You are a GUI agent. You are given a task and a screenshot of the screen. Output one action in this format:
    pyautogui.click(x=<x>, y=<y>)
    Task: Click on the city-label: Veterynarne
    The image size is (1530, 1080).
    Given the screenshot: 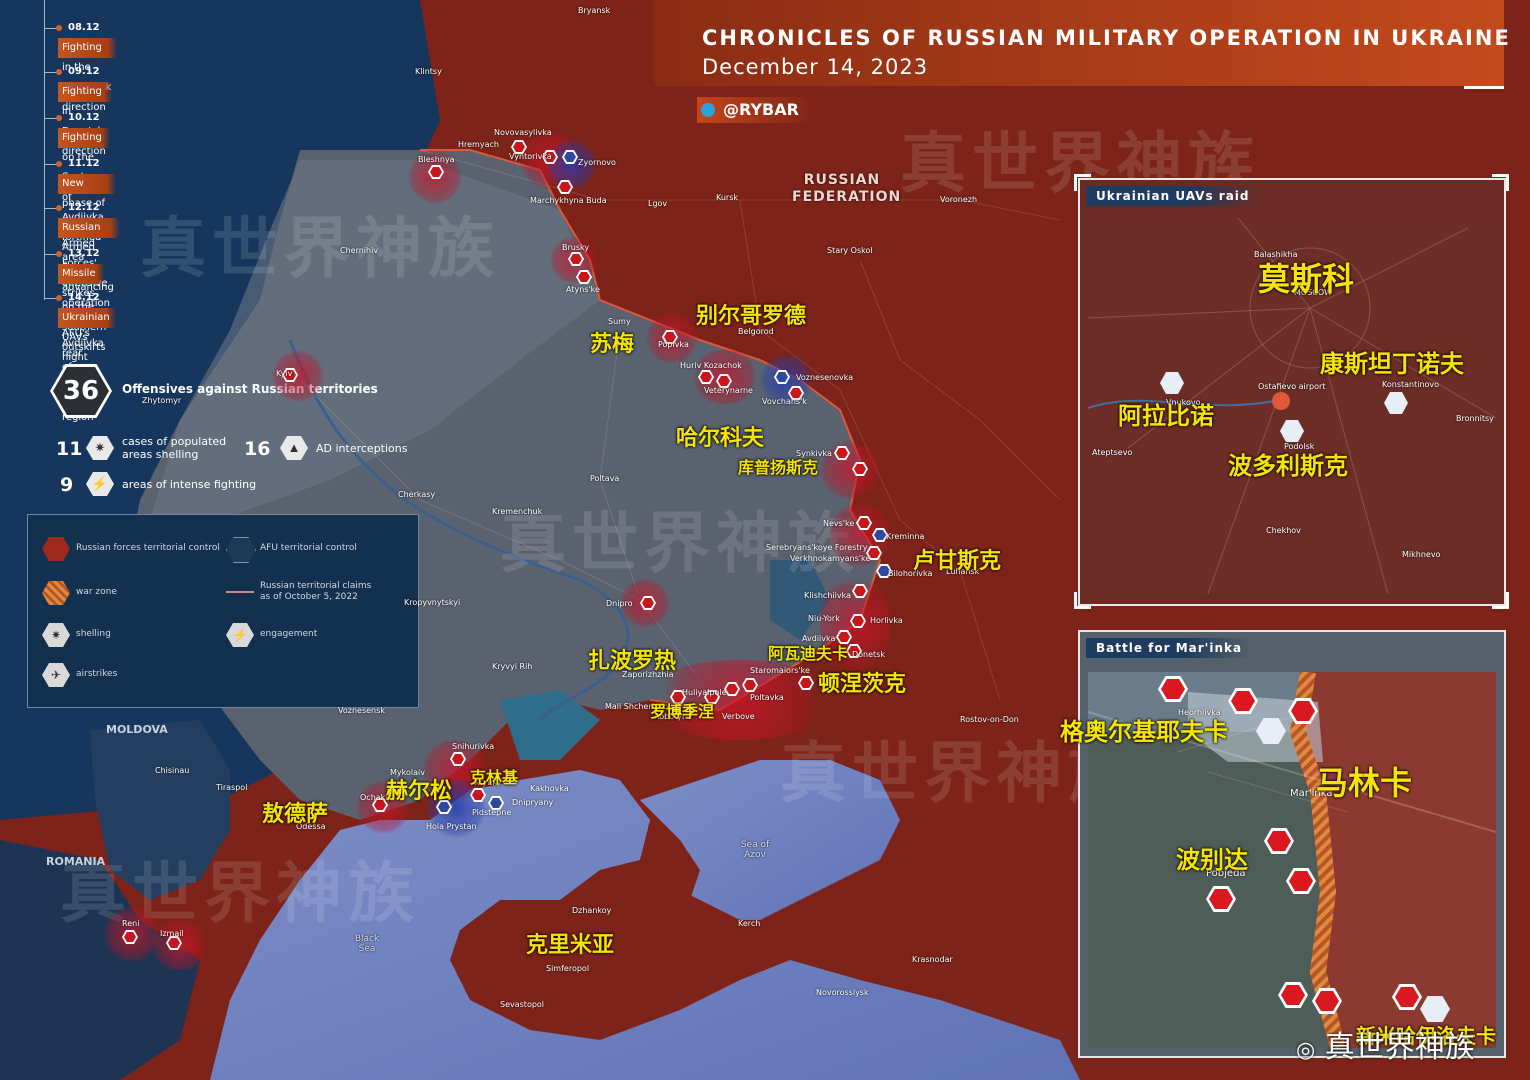 What is the action you would take?
    pyautogui.click(x=728, y=390)
    